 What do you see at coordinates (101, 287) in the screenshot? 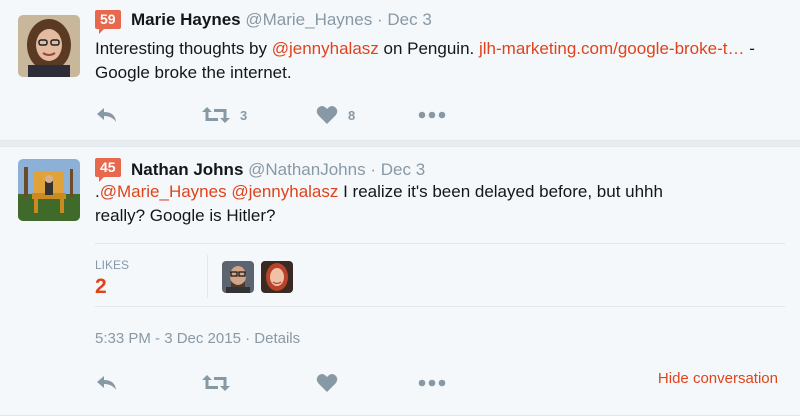
I see `likes-count: 2` at bounding box center [101, 287].